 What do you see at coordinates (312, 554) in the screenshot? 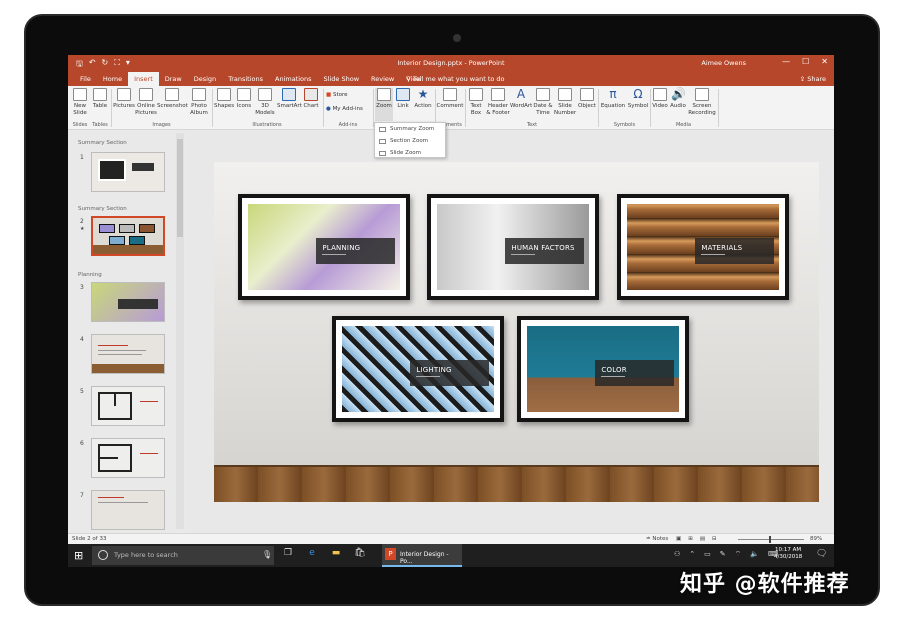
I see `edge-browser-icon: e` at bounding box center [312, 554].